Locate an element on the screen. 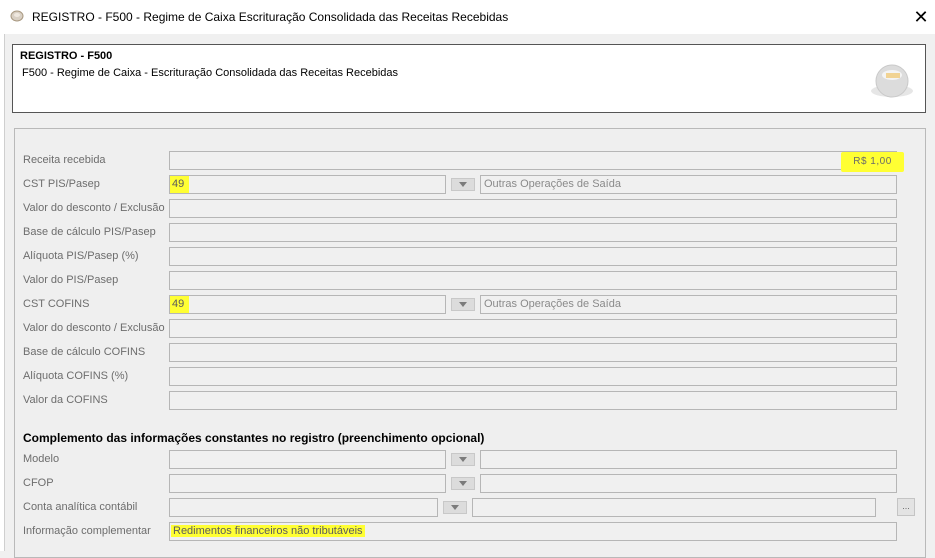 This screenshot has width=935, height=558. receita-recebida-input is located at coordinates (533, 160).